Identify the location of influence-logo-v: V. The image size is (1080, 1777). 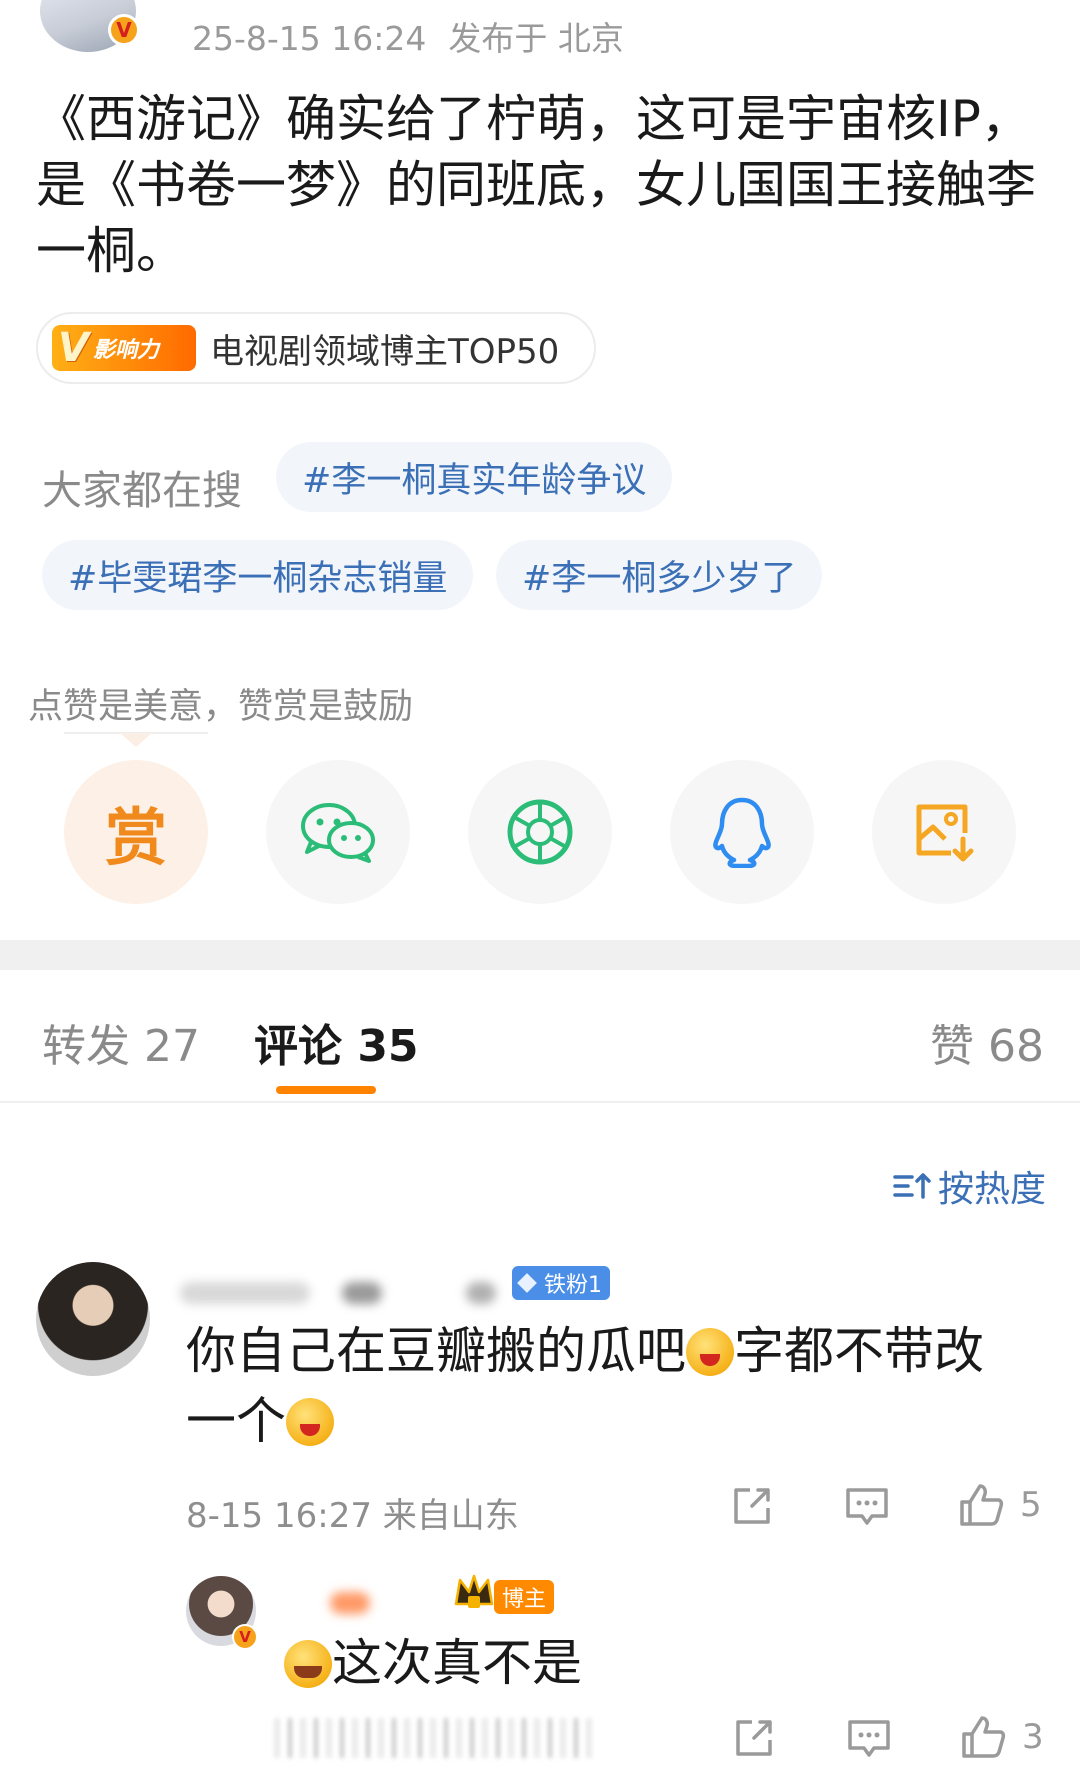
(73, 348).